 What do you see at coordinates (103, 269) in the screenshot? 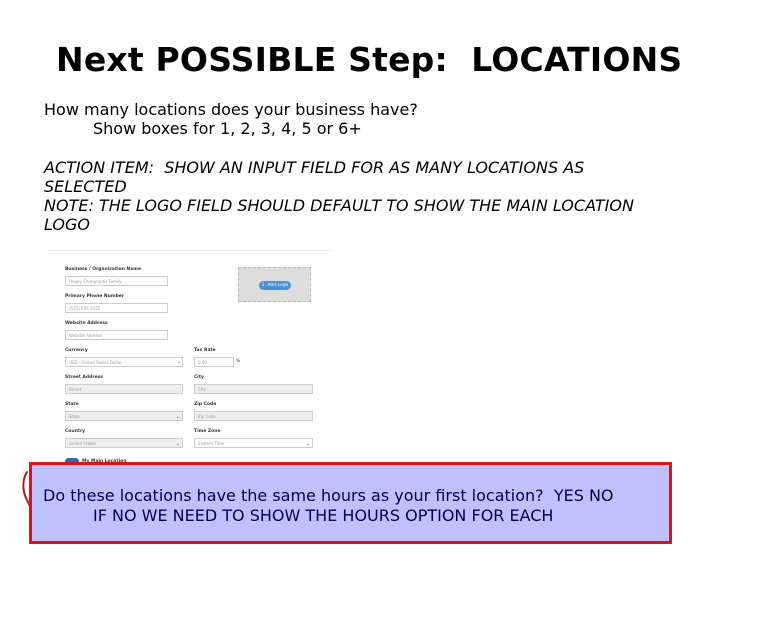
I see `business-name-label: Business / Organization Name` at bounding box center [103, 269].